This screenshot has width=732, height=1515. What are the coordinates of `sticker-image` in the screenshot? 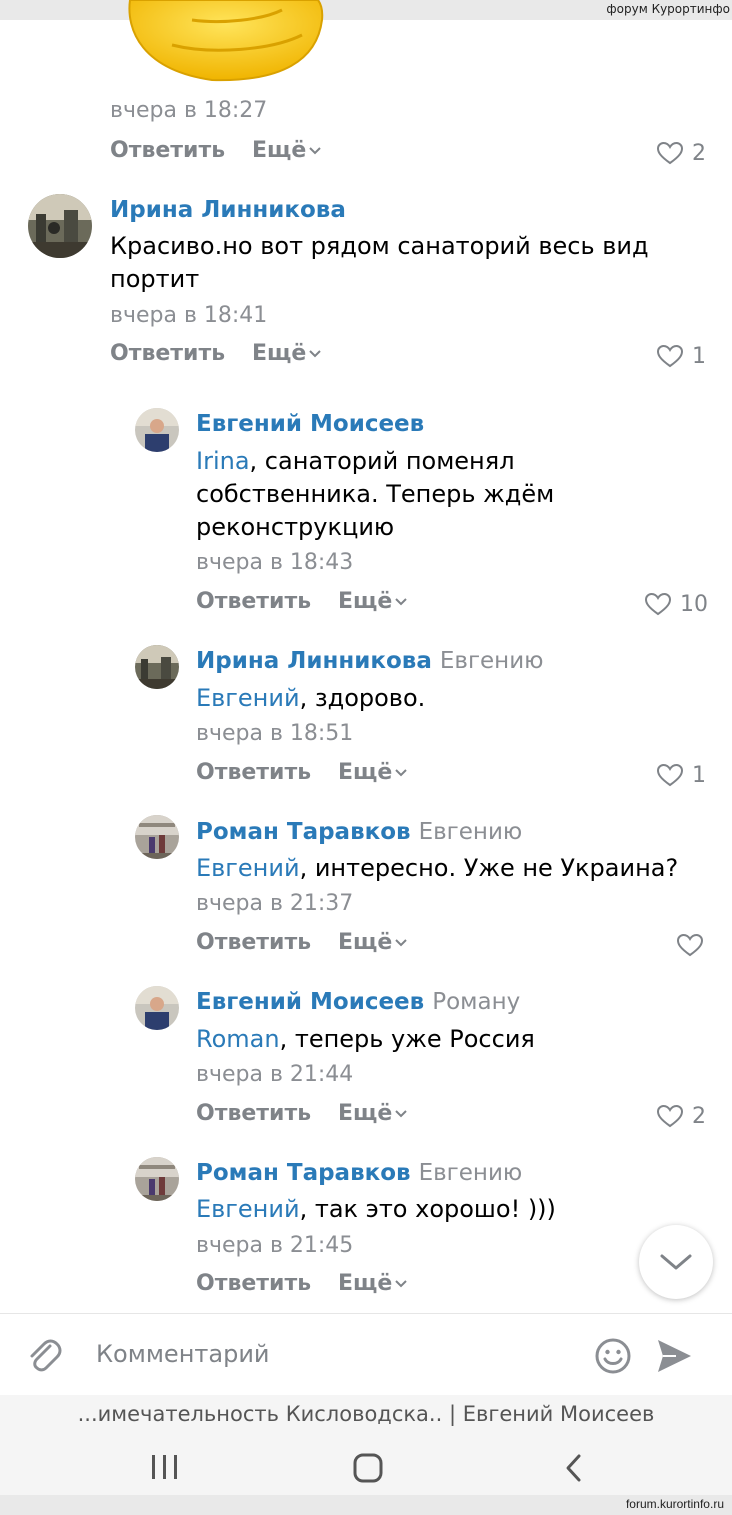 It's located at (222, 41).